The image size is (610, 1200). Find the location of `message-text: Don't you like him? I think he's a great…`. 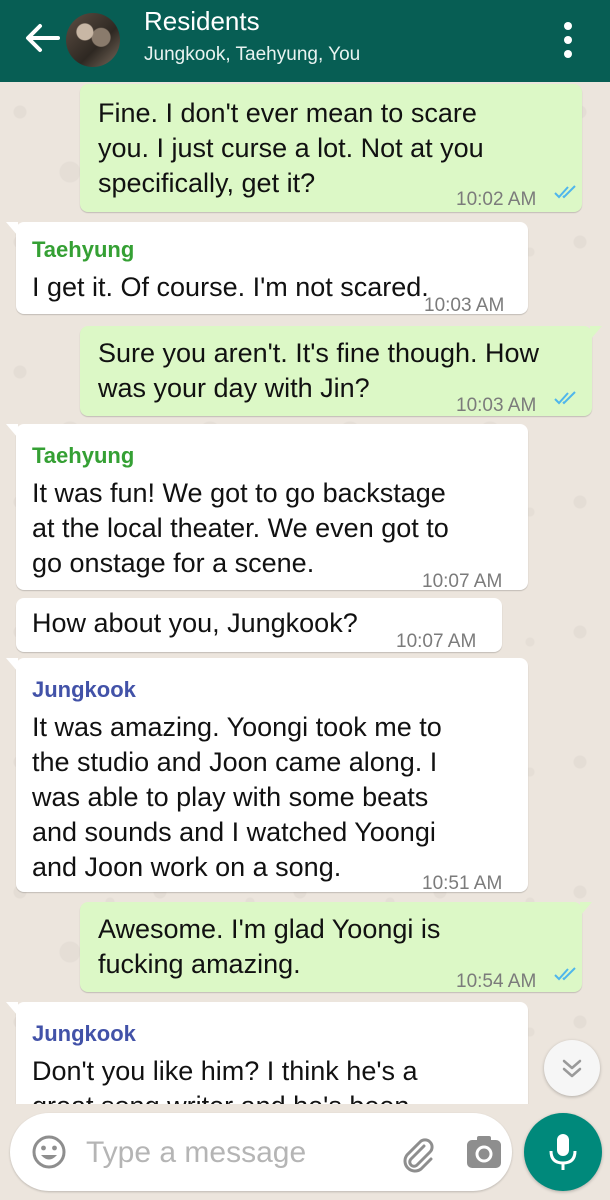

message-text: Don't you like him? I think he's a great… is located at coordinates (225, 1080).